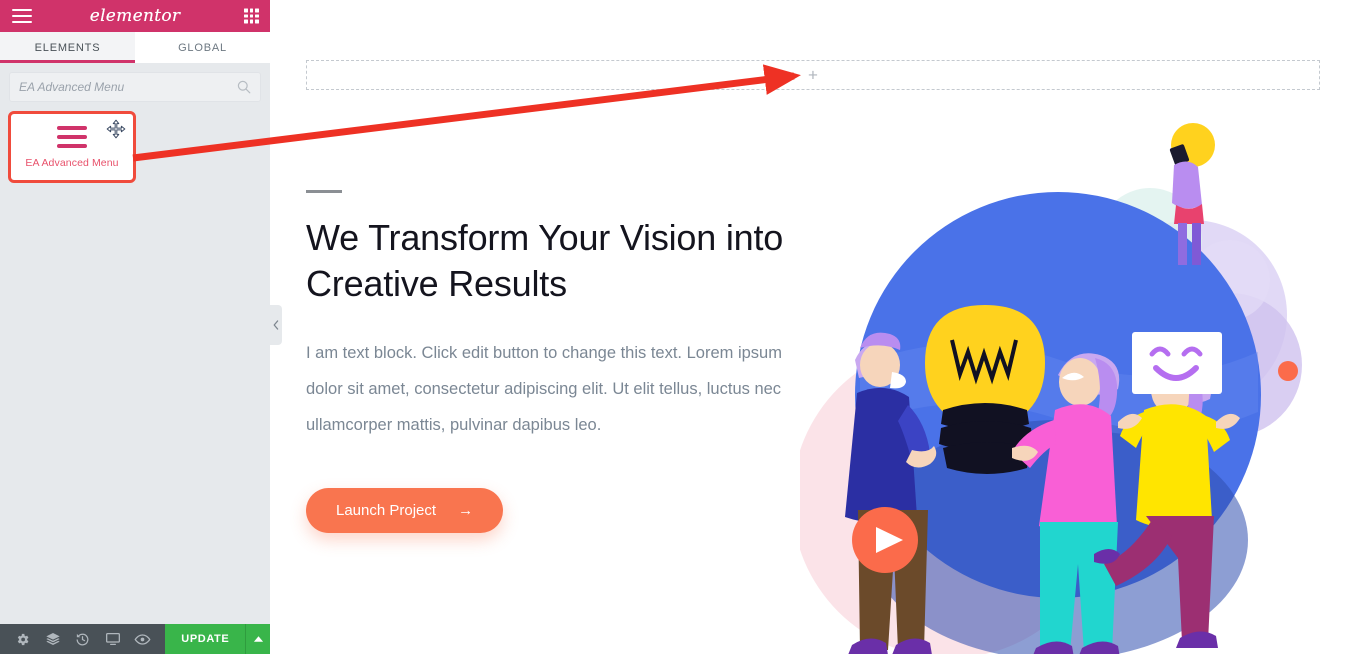 This screenshot has height=654, width=1345. I want to click on preview-eye-icon, so click(142, 639).